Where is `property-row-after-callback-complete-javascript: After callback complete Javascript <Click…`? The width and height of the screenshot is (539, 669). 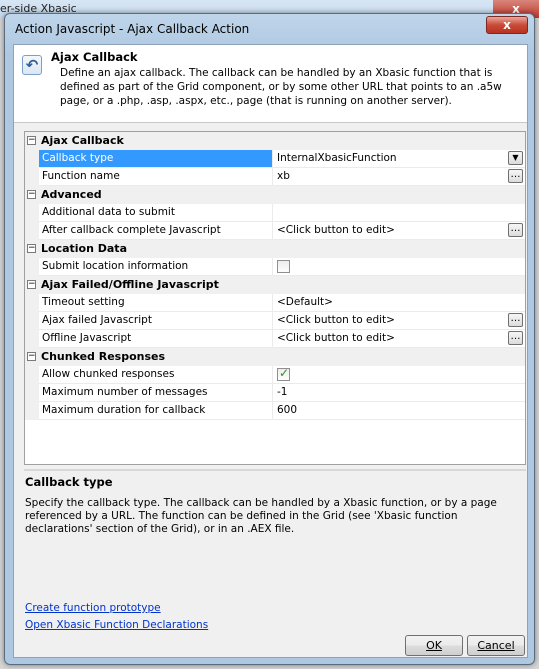 property-row-after-callback-complete-javascript: After callback complete Javascript <Click… is located at coordinates (275, 231).